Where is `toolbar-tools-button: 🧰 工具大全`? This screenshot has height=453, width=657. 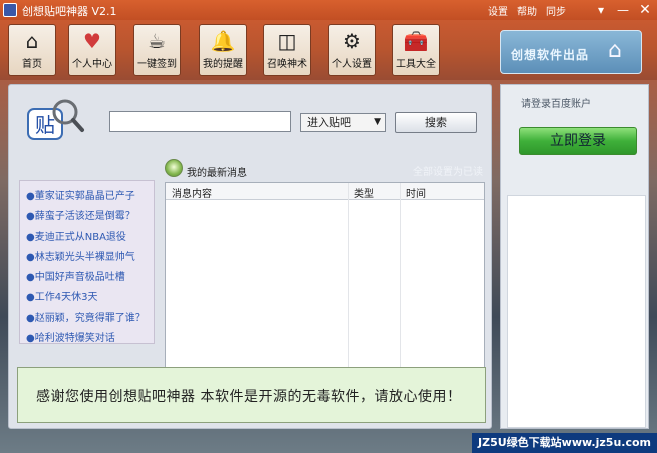
toolbar-tools-button: 🧰 工具大全 is located at coordinates (416, 50).